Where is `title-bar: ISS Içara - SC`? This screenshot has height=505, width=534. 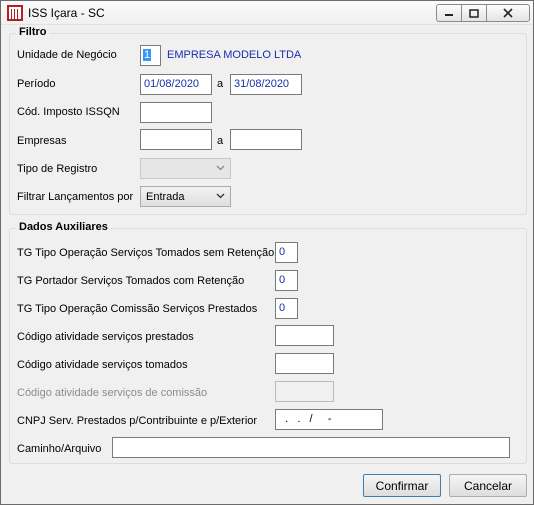 title-bar: ISS Içara - SC is located at coordinates (267, 13).